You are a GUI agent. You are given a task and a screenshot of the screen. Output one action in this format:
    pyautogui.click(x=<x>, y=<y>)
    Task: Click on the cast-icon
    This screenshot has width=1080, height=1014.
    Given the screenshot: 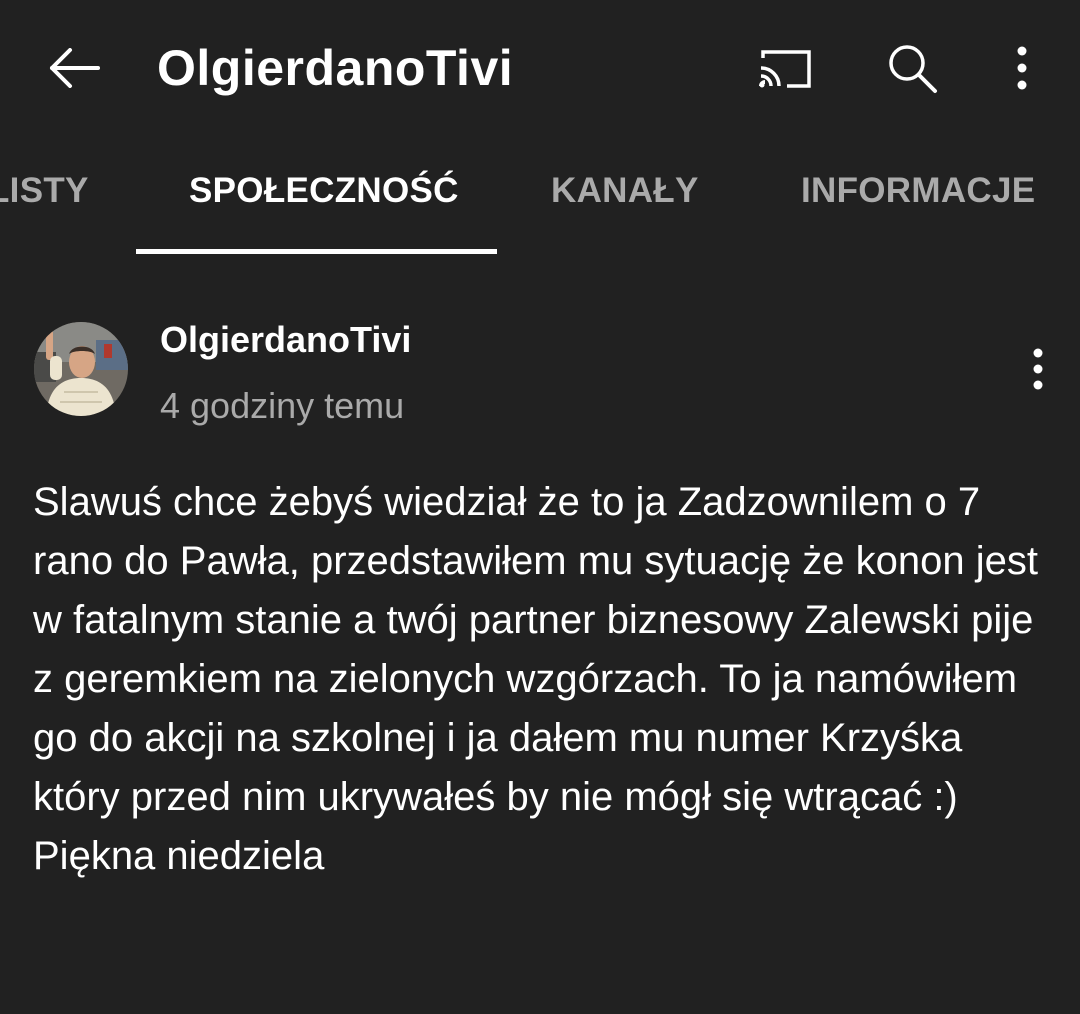 What is the action you would take?
    pyautogui.click(x=785, y=69)
    